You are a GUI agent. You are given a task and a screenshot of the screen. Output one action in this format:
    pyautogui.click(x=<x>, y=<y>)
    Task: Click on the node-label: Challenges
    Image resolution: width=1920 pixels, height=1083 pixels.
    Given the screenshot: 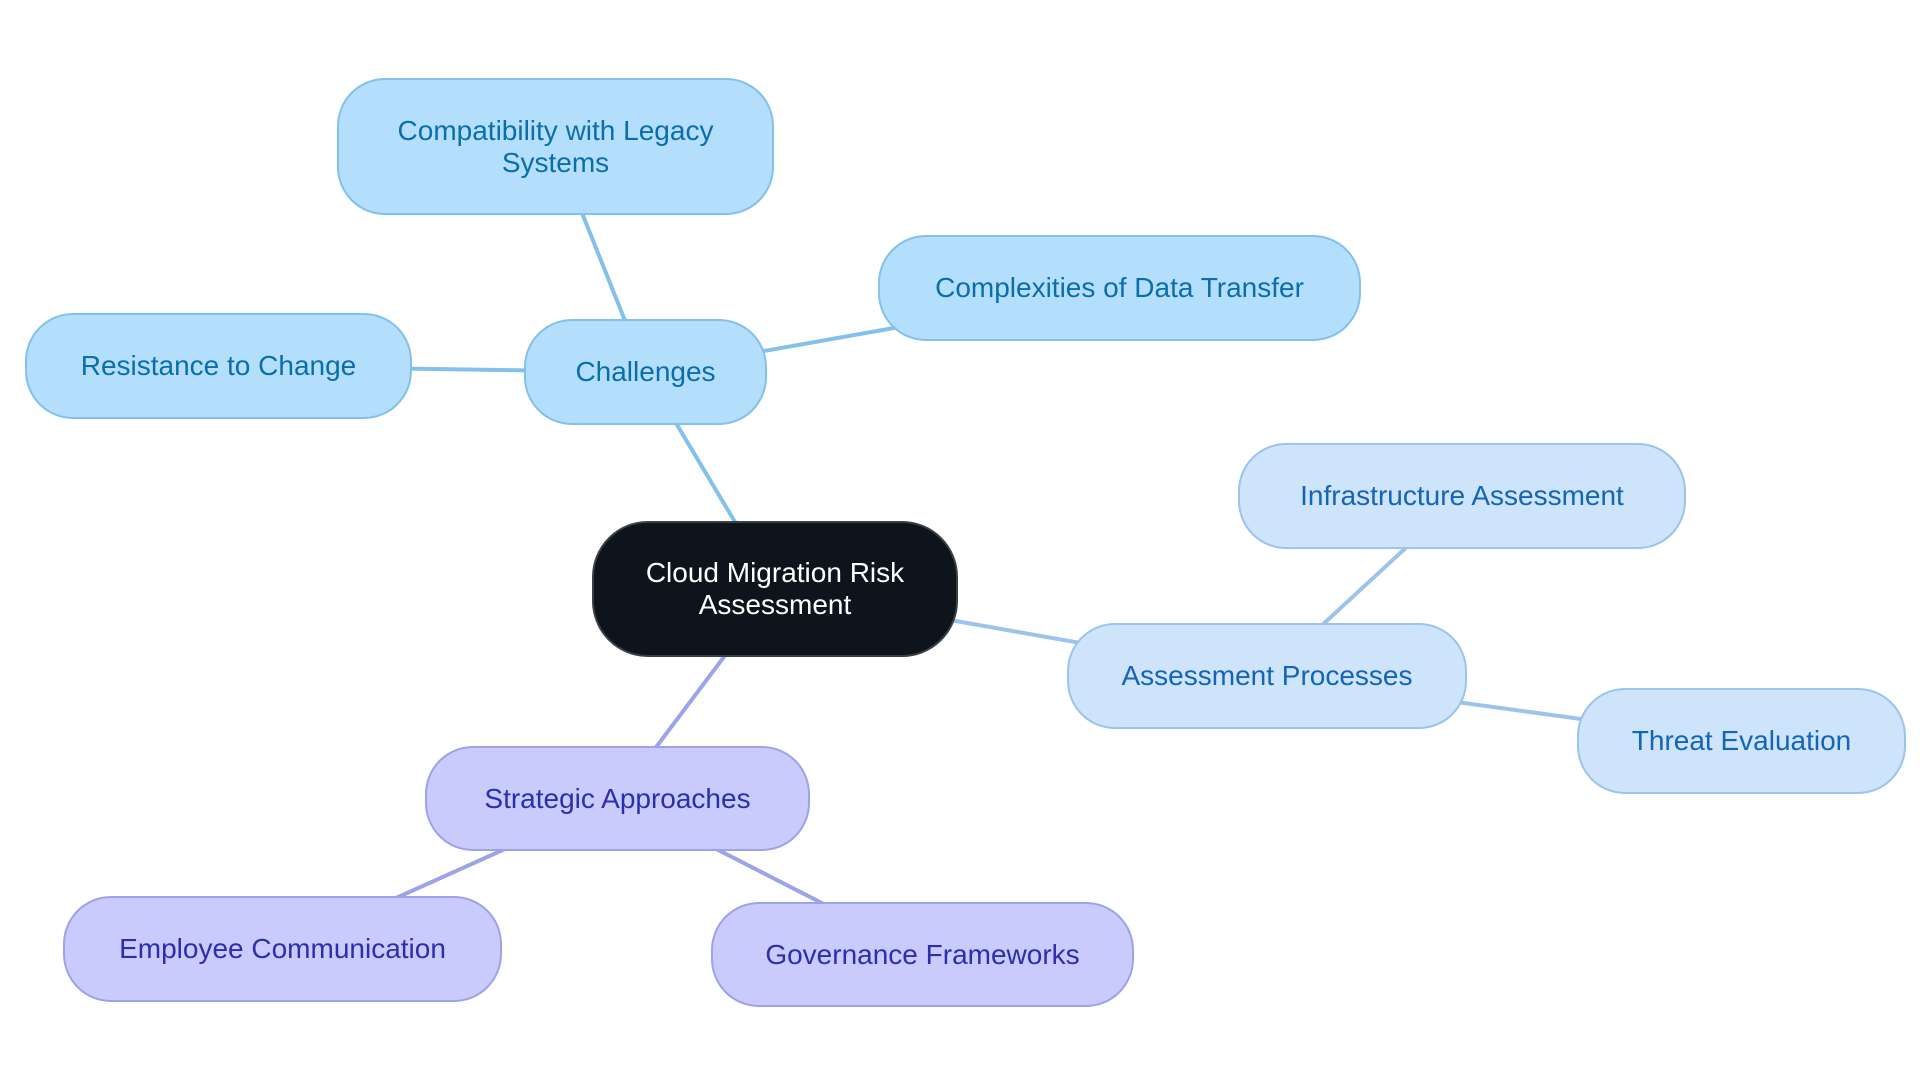 What is the action you would take?
    pyautogui.click(x=645, y=371)
    